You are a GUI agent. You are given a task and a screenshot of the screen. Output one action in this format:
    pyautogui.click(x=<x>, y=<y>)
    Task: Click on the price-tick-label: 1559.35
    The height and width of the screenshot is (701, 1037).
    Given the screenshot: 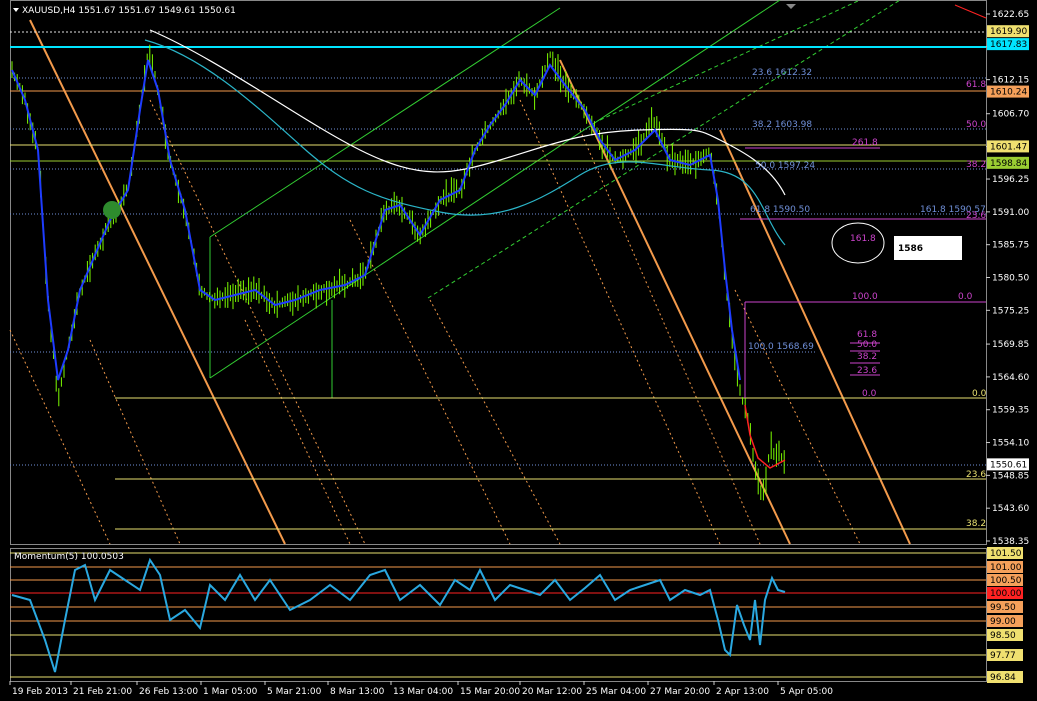 What is the action you would take?
    pyautogui.click(x=1010, y=411)
    